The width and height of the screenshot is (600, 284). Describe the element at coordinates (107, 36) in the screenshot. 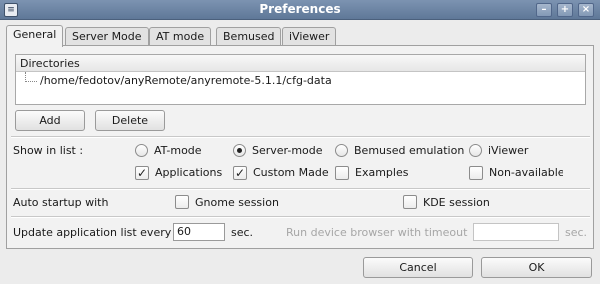

I see `tab-server-mode: Server Mode` at that location.